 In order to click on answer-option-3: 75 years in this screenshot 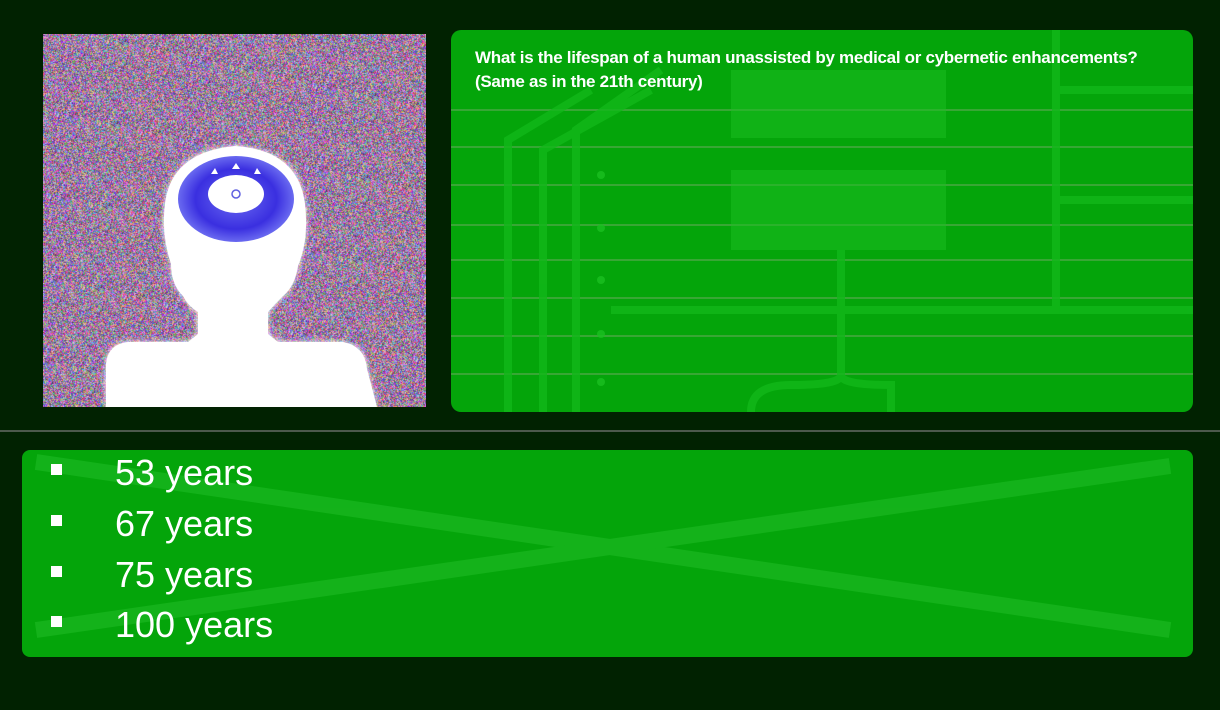, I will do `click(222, 576)`.